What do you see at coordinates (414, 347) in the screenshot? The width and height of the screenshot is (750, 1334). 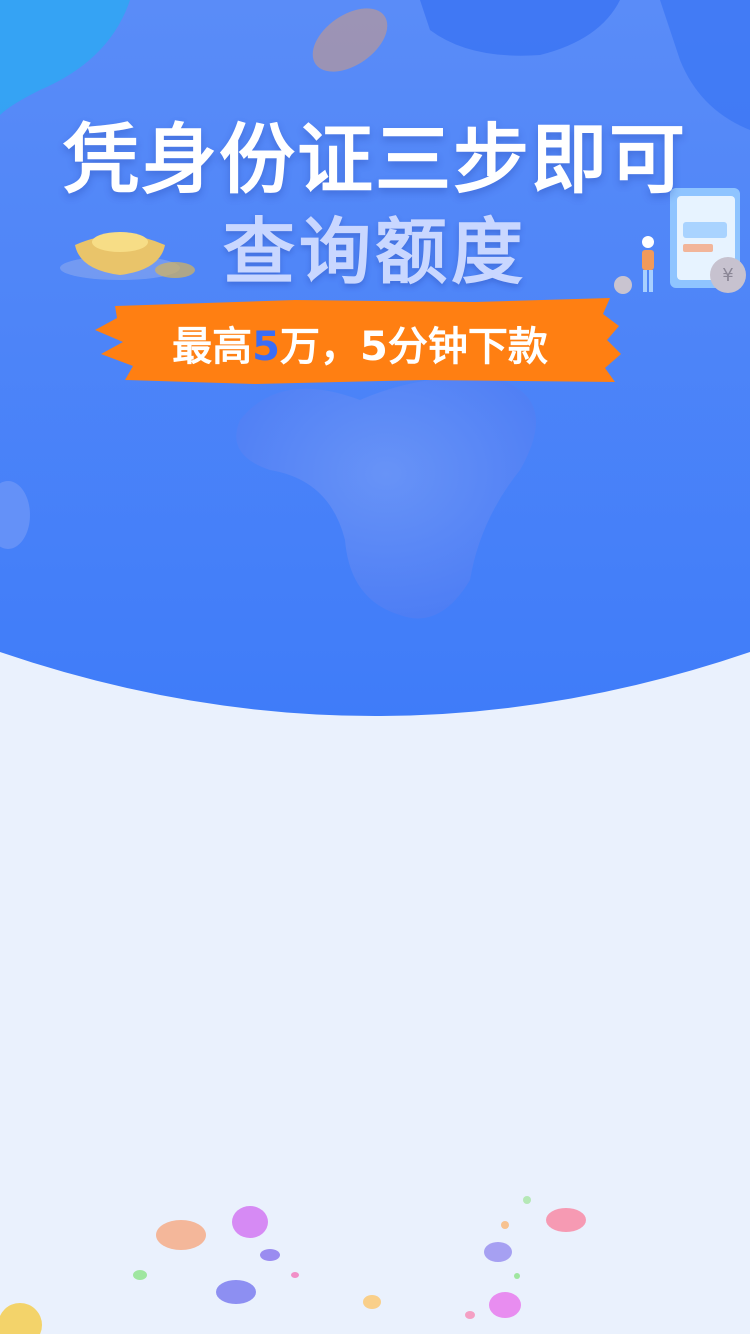 I see `promo-suffix: 万，5分钟下款` at bounding box center [414, 347].